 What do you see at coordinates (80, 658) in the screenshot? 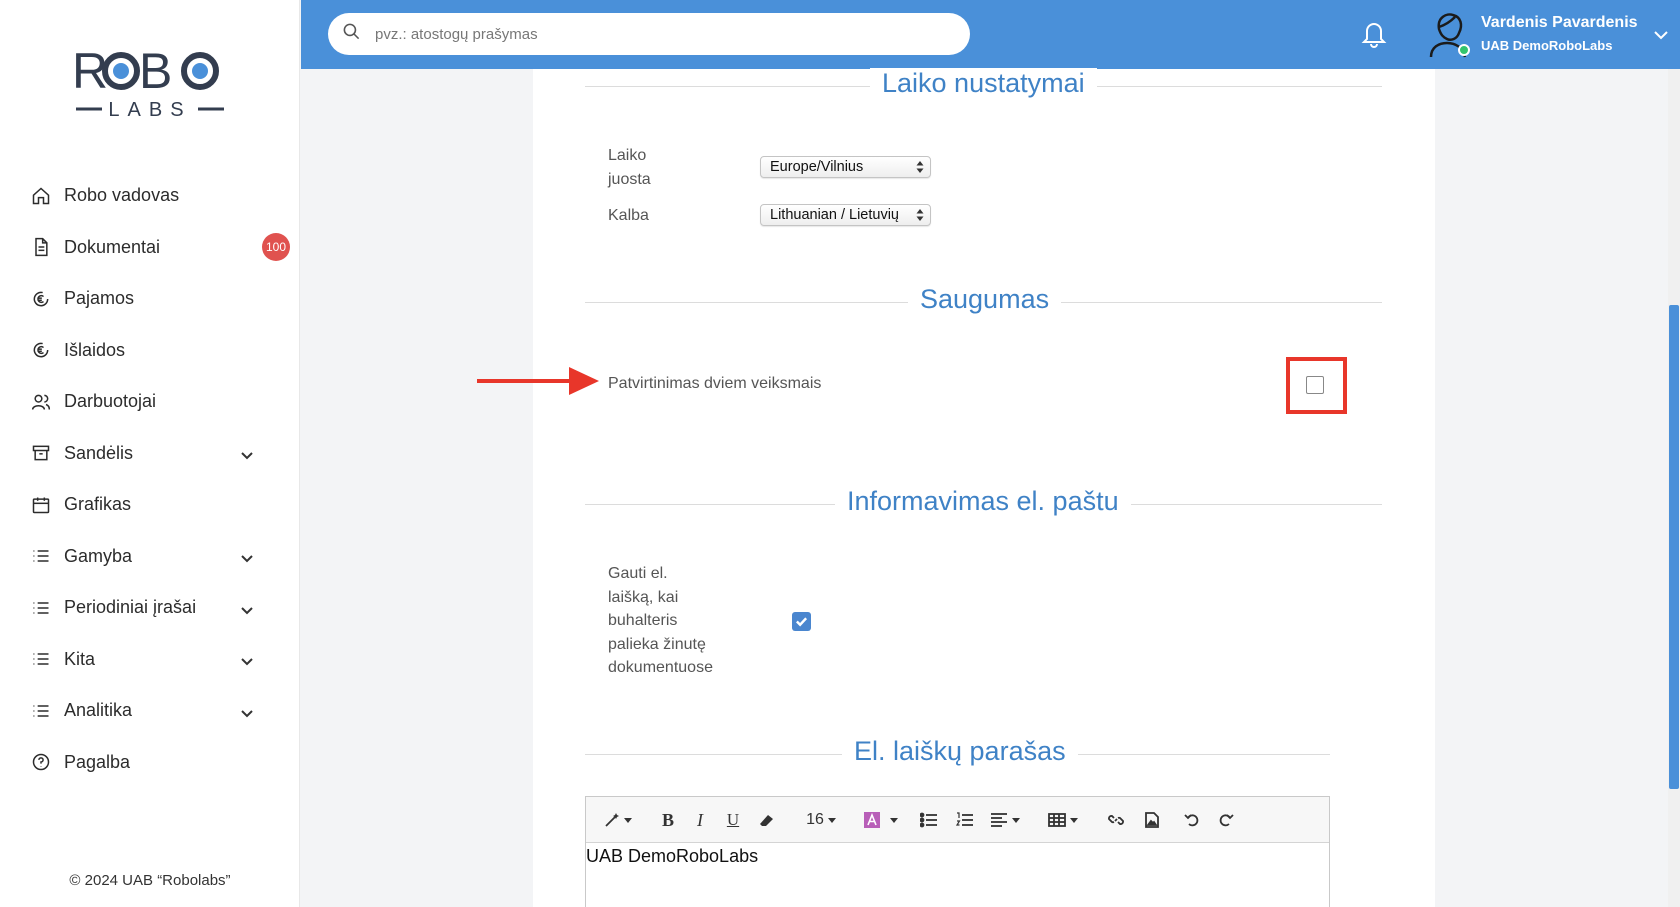
I see `sidebar-item-label: Kita` at bounding box center [80, 658].